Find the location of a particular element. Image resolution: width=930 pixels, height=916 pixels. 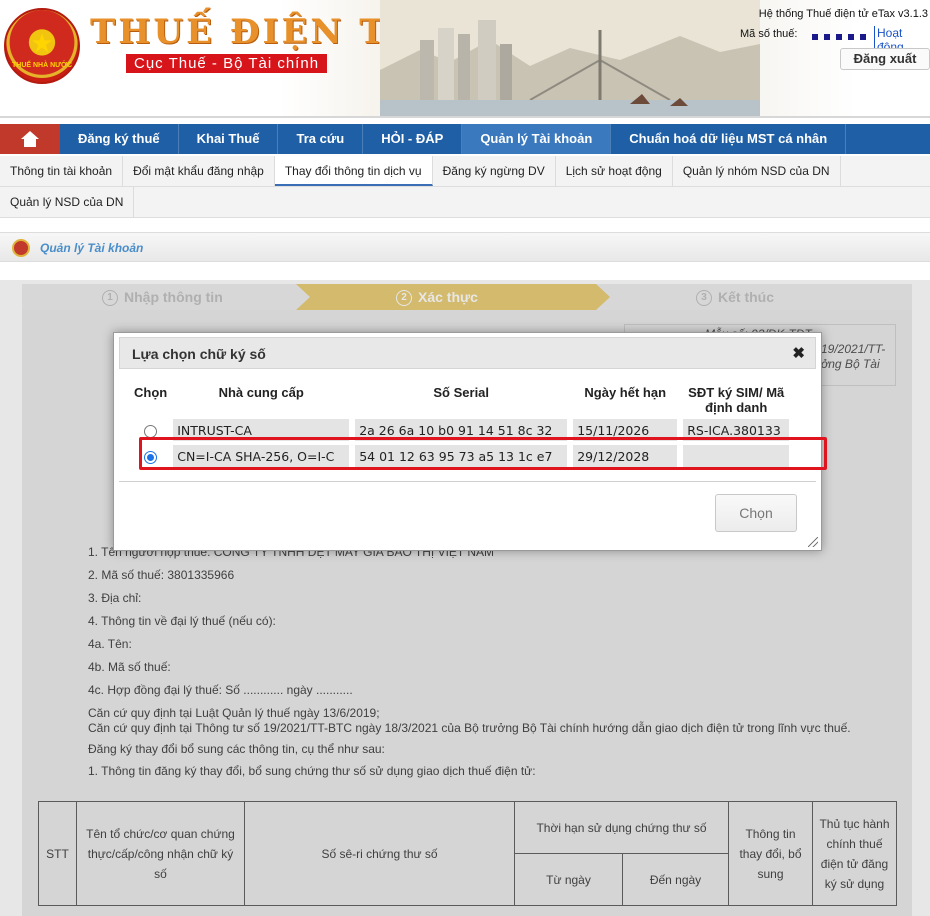

subnav-users: Quản lý NSD của DN is located at coordinates (67, 202).